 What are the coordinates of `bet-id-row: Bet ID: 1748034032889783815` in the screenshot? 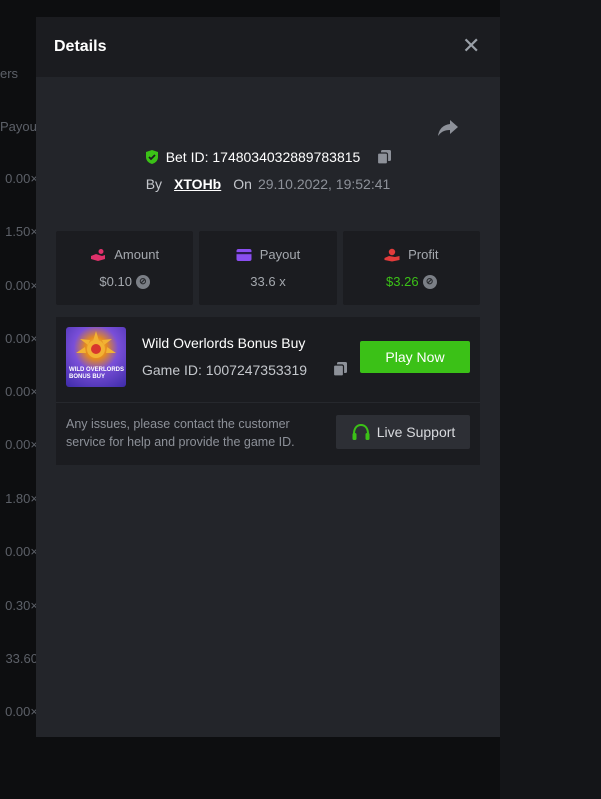 It's located at (268, 157).